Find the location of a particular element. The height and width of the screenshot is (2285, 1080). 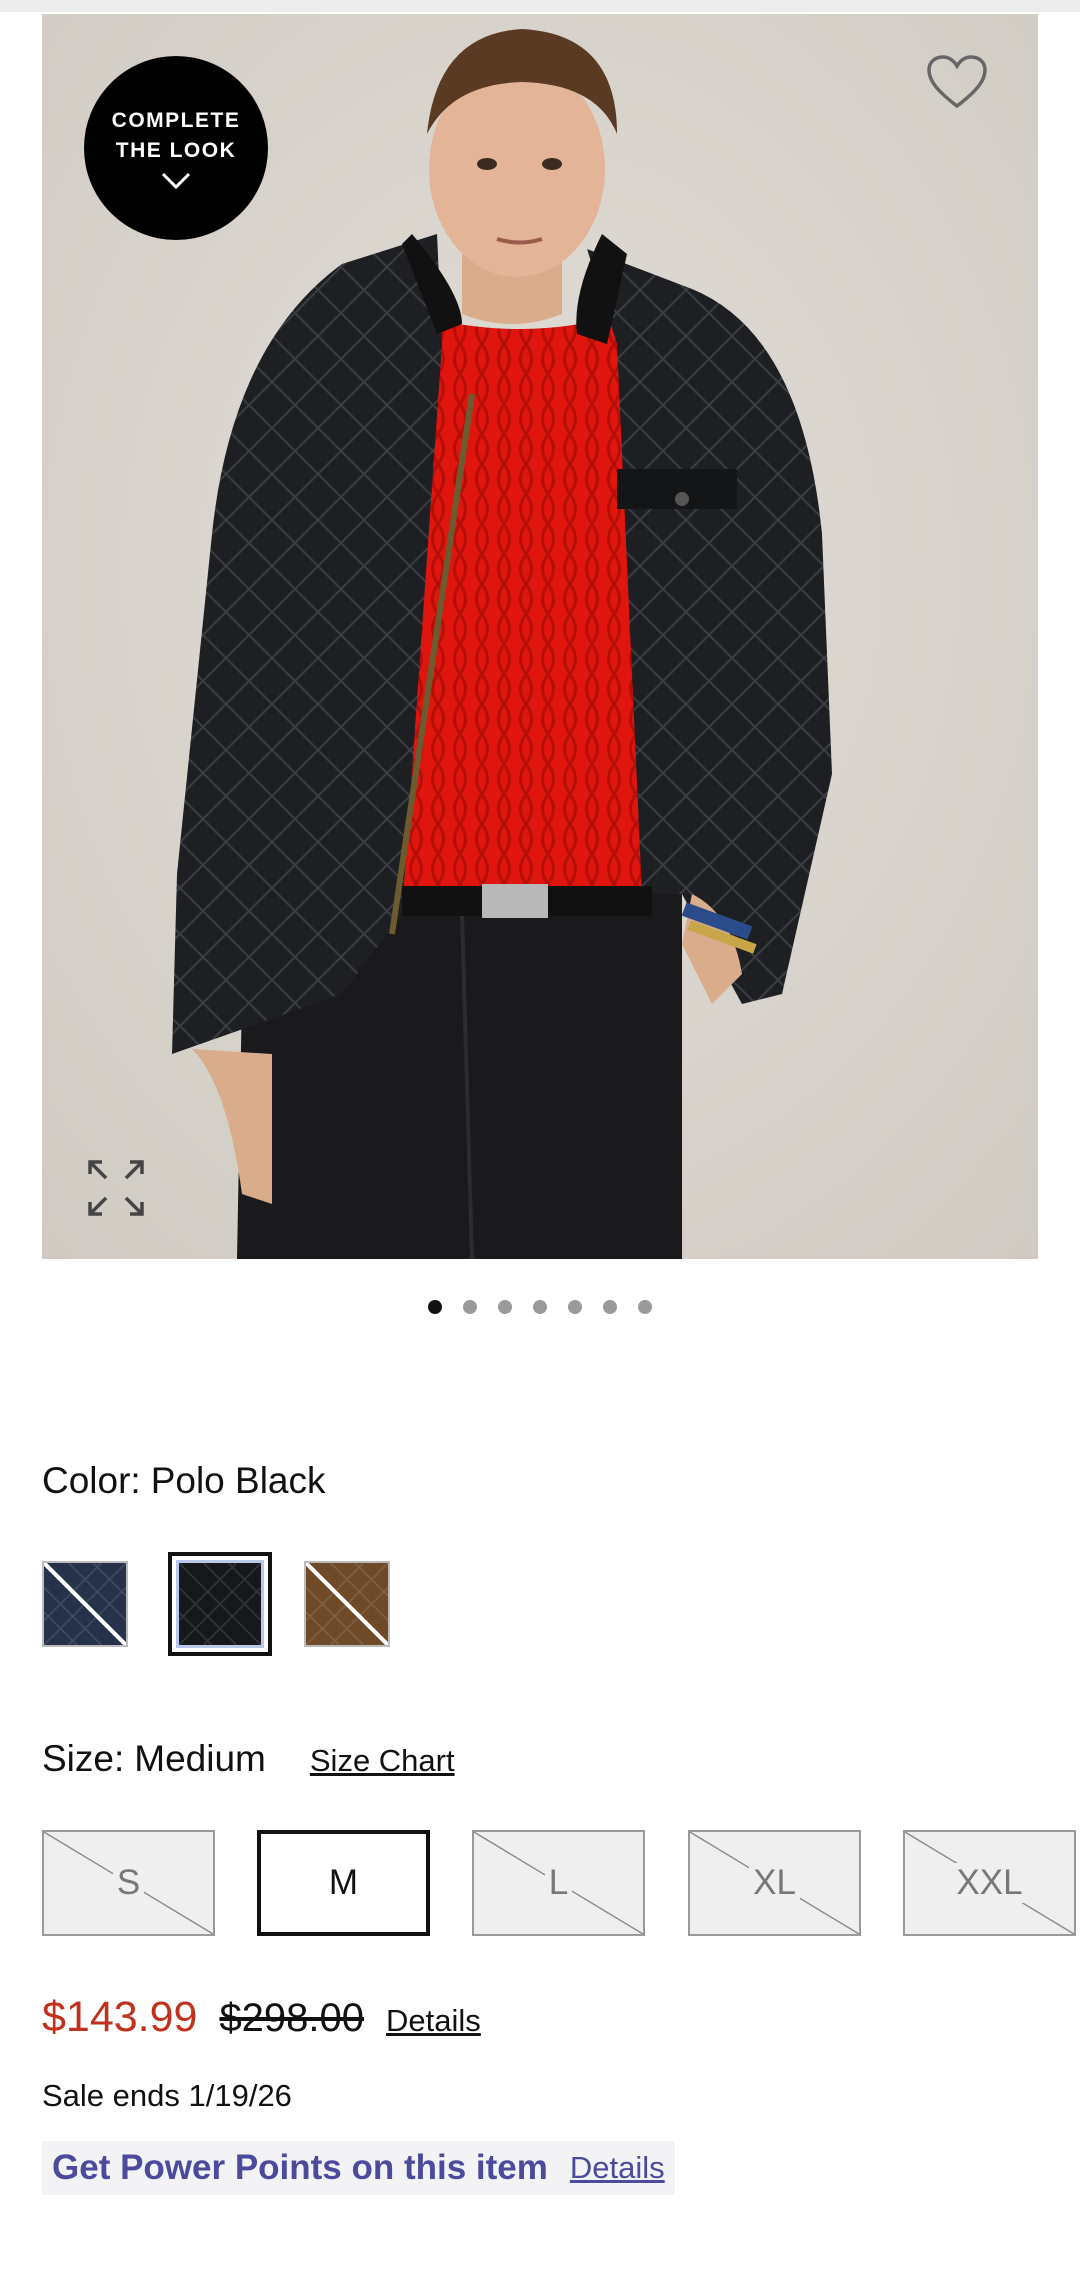

size-label: Size: is located at coordinates (83, 1758).